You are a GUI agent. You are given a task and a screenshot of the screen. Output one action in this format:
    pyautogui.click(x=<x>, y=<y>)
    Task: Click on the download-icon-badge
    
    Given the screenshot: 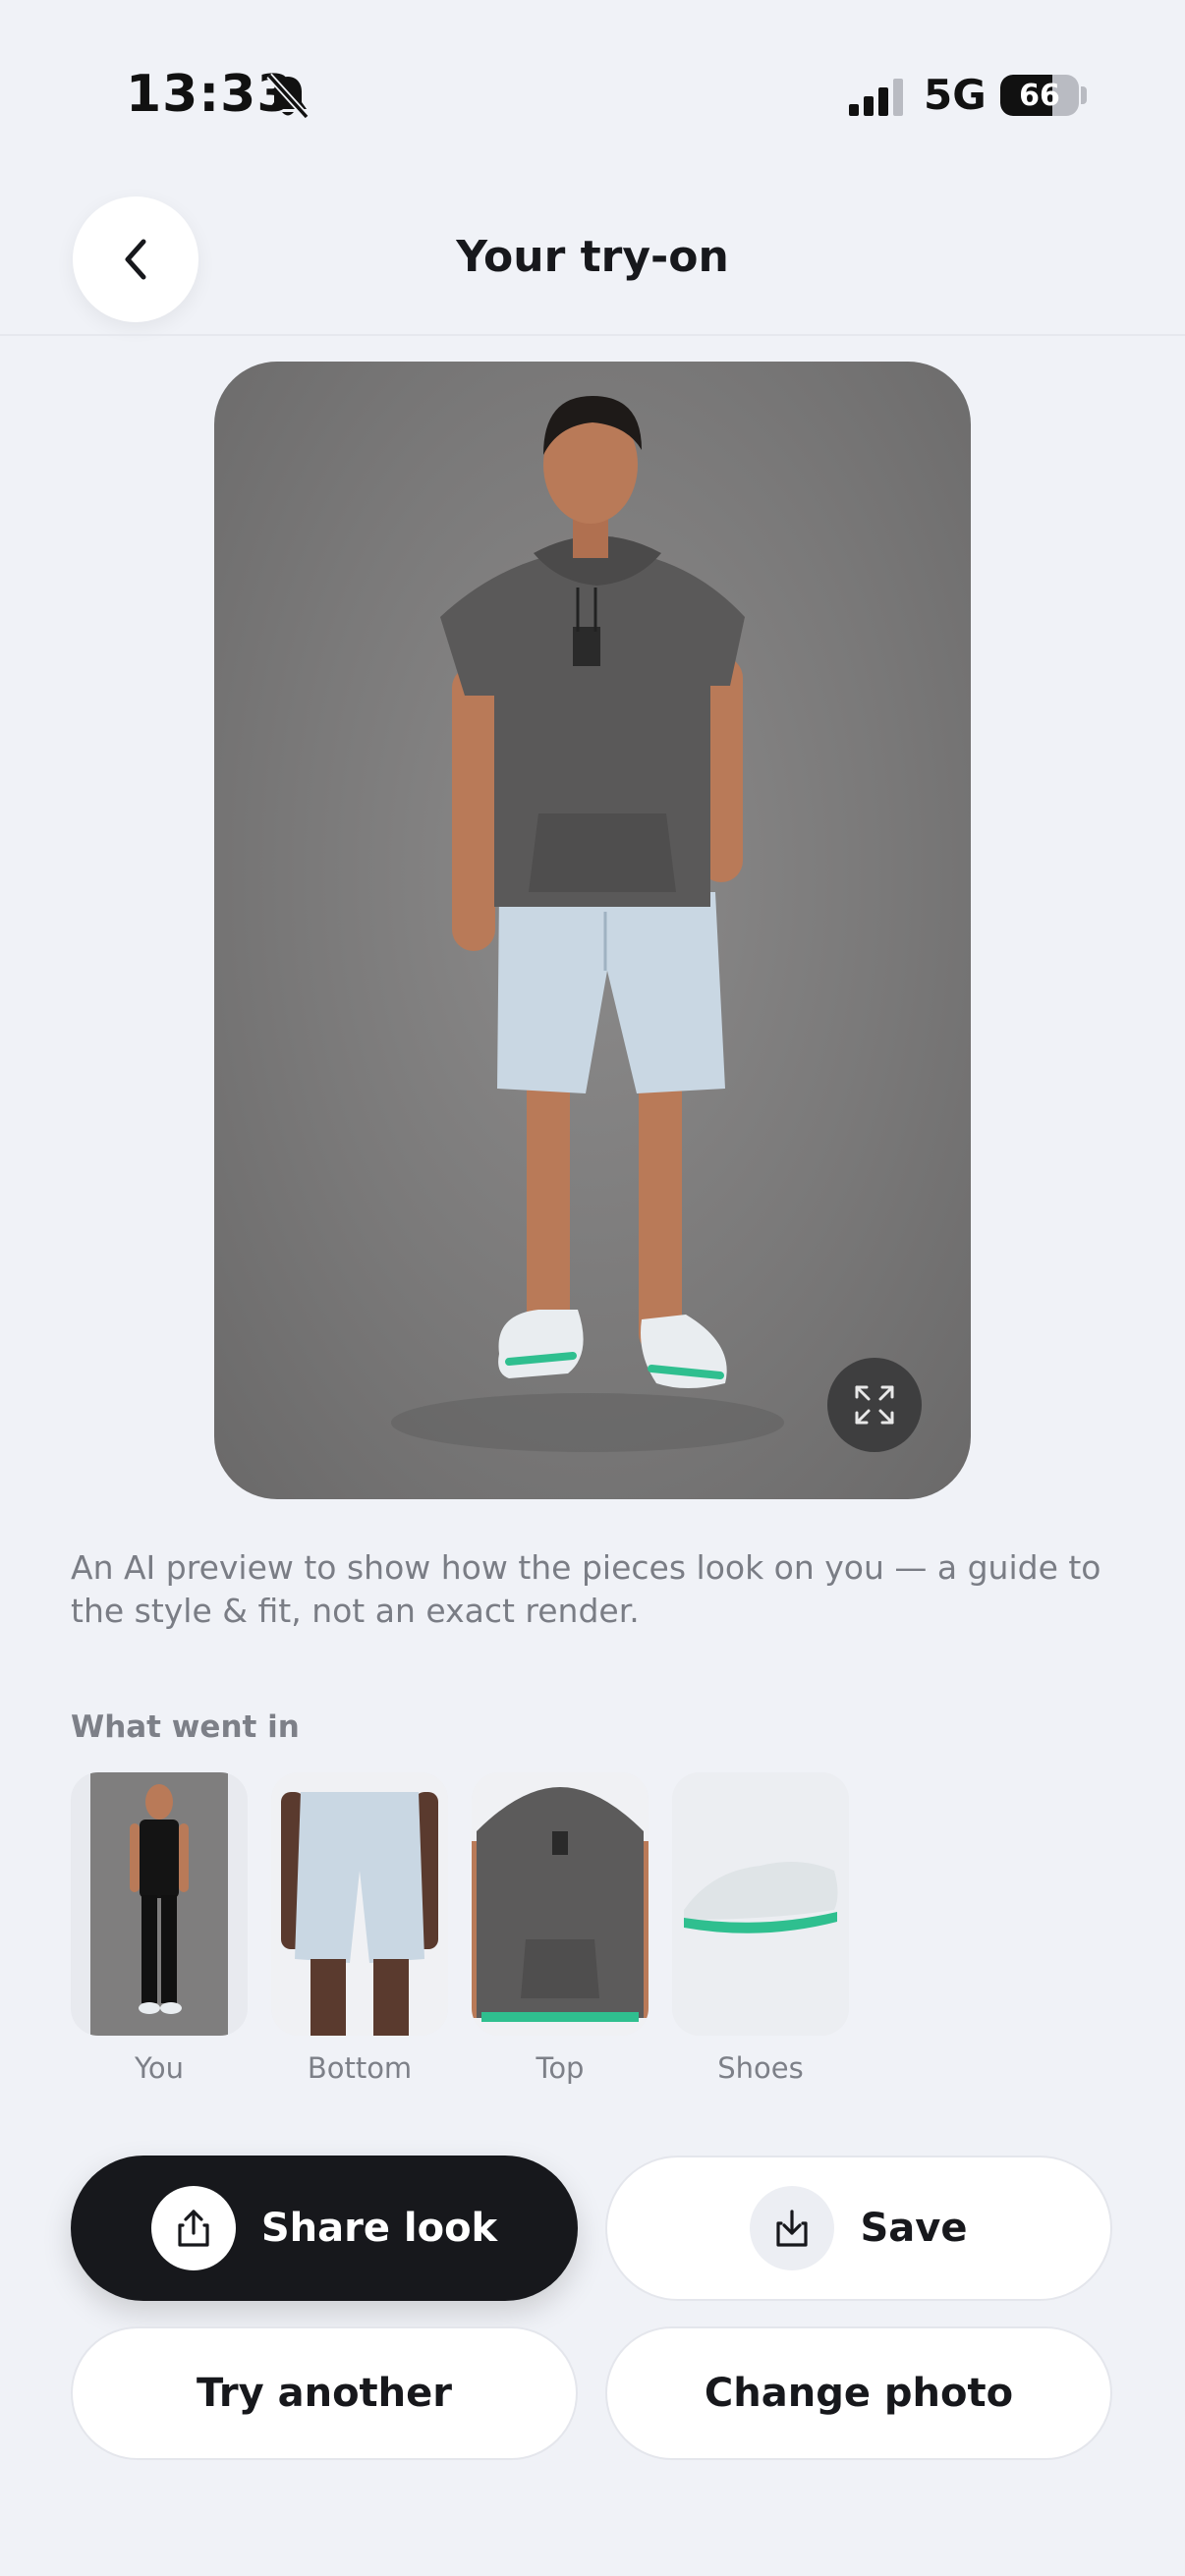 What is the action you would take?
    pyautogui.click(x=792, y=2228)
    